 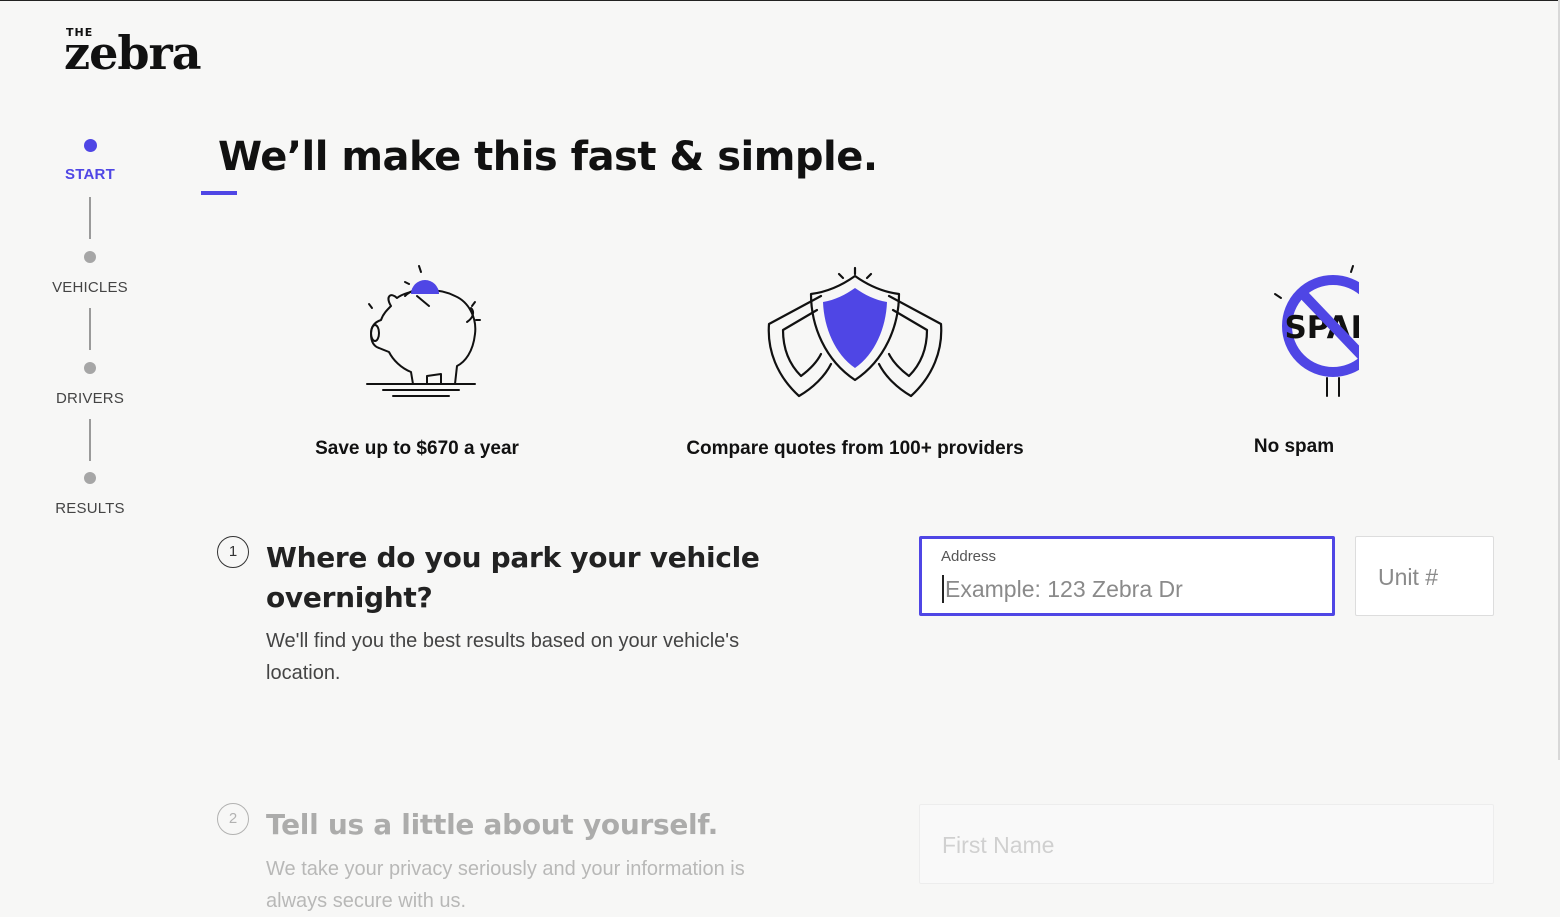 I want to click on feature-caption: No spam, so click(x=1294, y=446).